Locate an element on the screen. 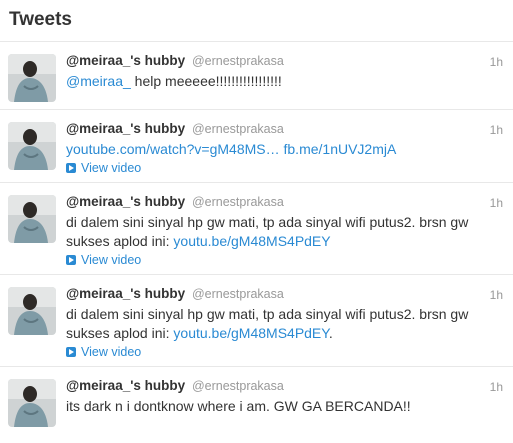 The width and height of the screenshot is (513, 443). url-link: fb.me/1nUVJ2mjA is located at coordinates (340, 149).